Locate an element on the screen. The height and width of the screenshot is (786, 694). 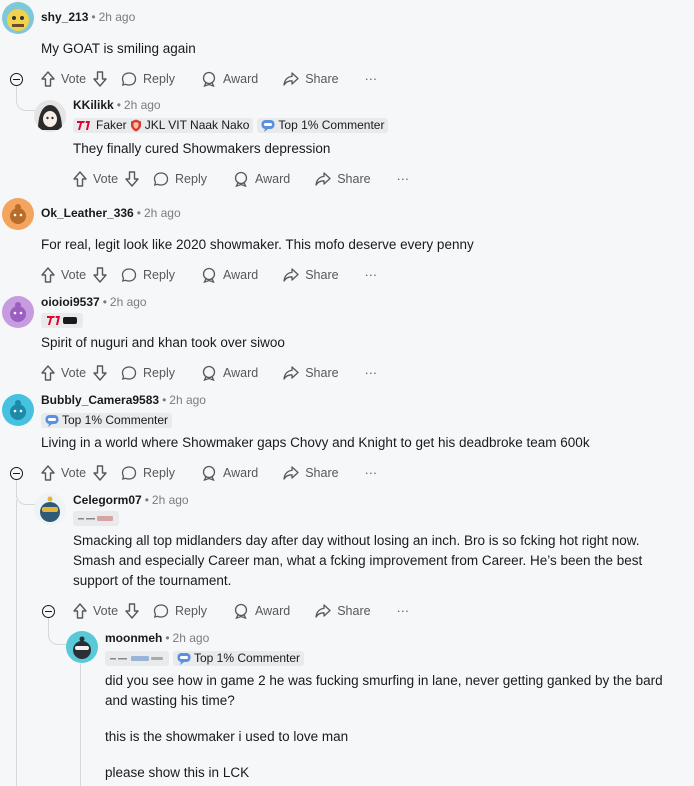
share-icon is located at coordinates (291, 275).